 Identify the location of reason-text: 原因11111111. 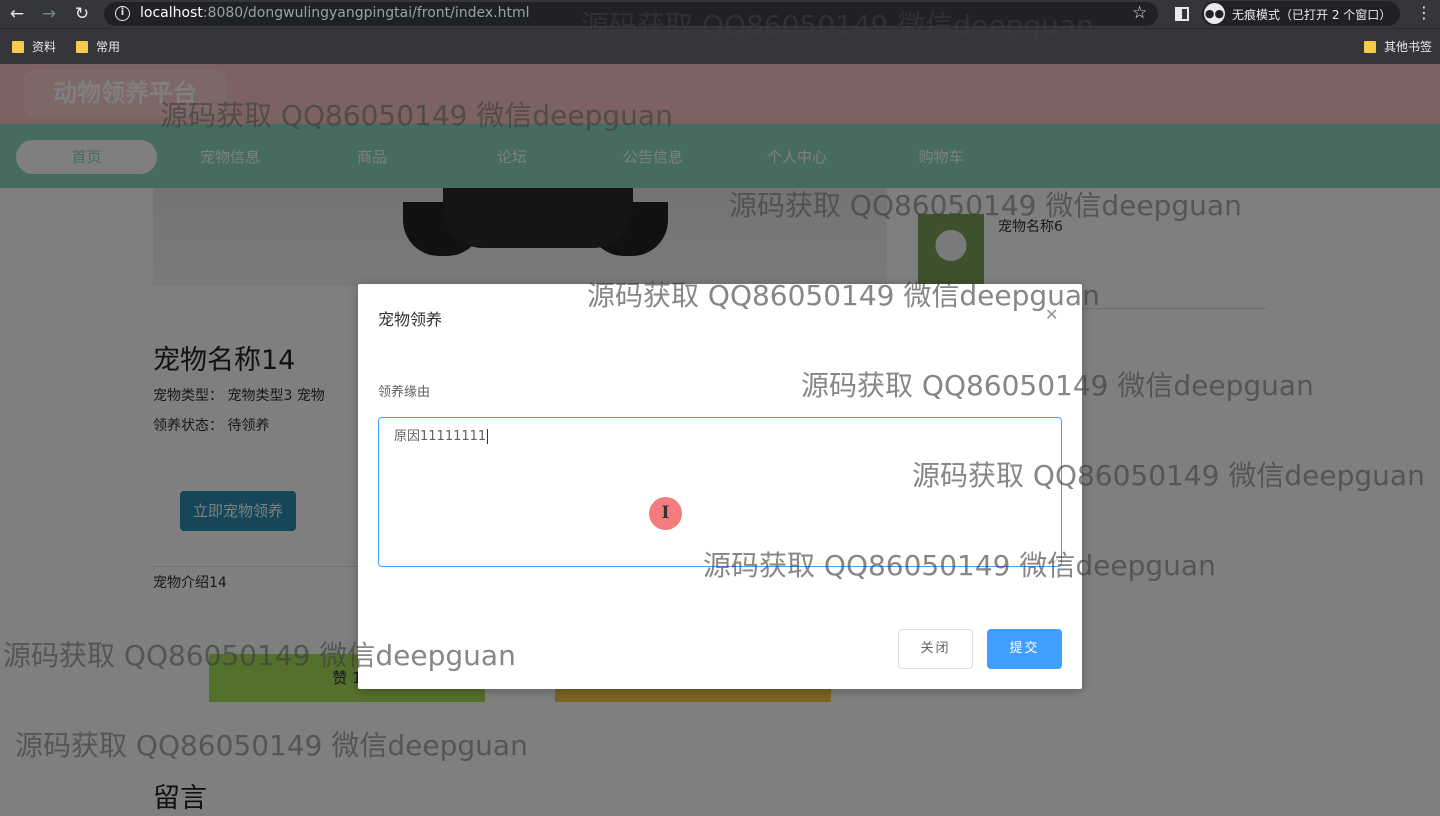
(440, 436).